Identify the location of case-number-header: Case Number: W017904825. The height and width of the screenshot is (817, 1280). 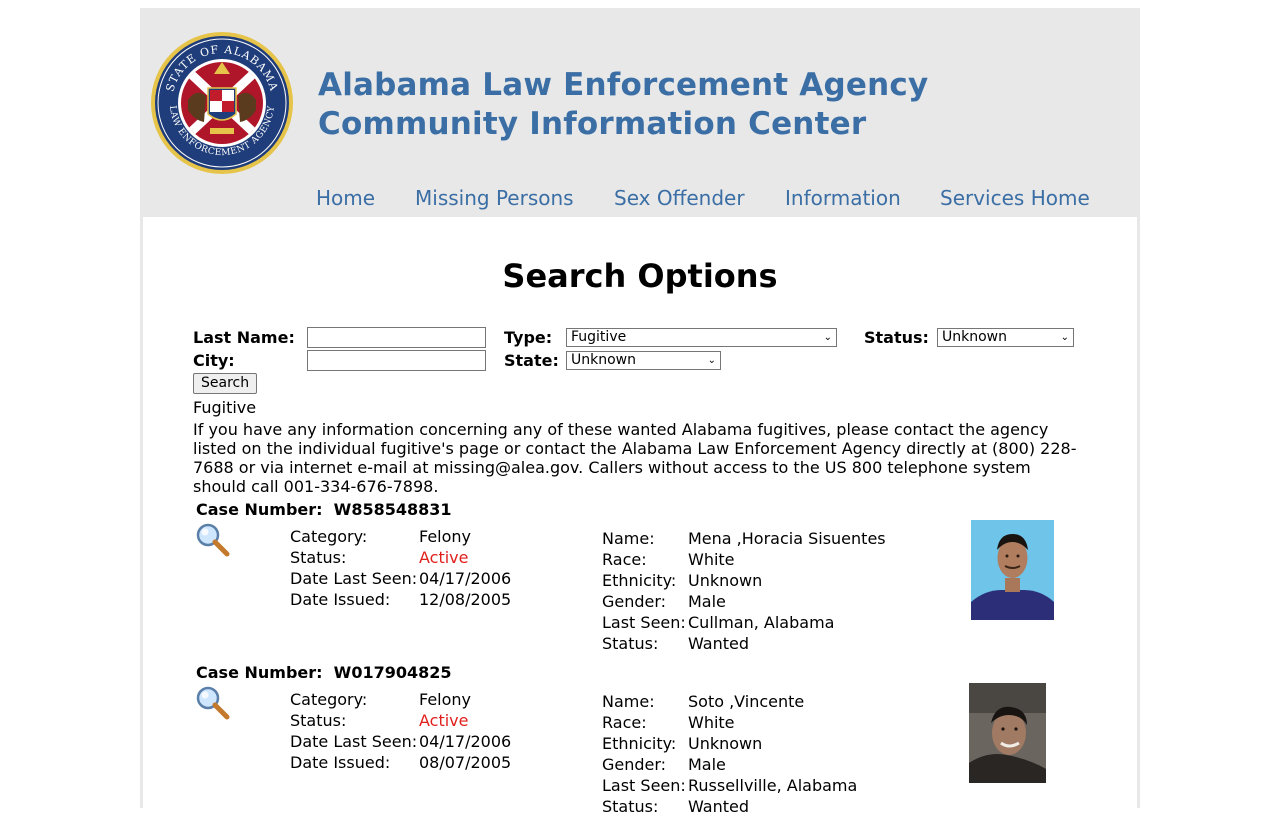
(324, 672).